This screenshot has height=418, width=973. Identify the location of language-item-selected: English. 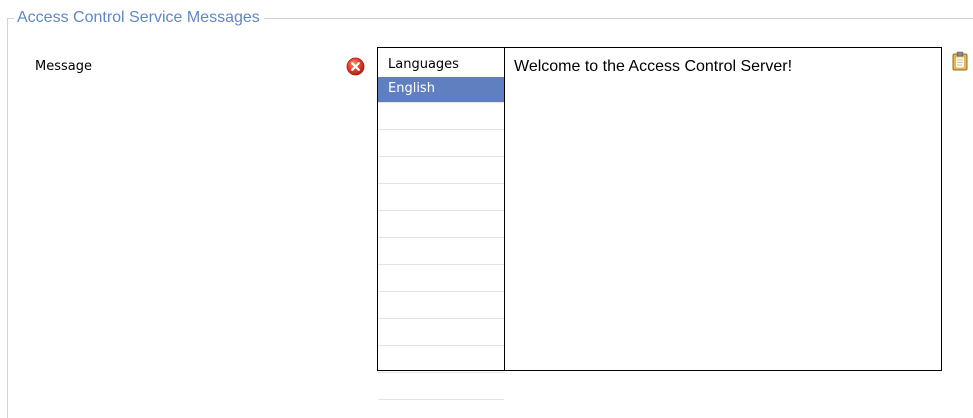
(441, 90).